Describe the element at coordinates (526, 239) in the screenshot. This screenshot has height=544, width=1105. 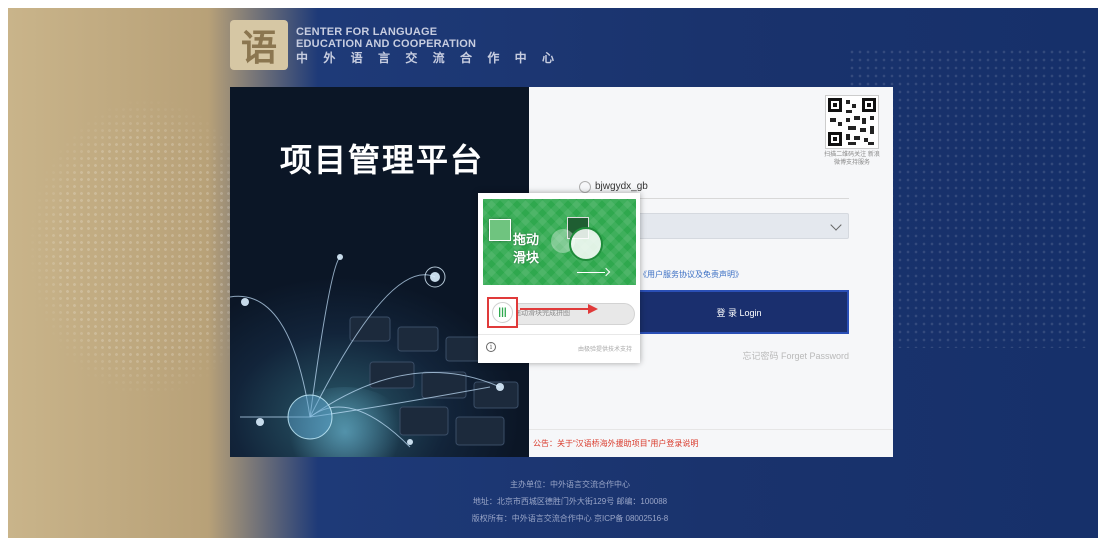
I see `drag-hint-line-1: 拖动` at that location.